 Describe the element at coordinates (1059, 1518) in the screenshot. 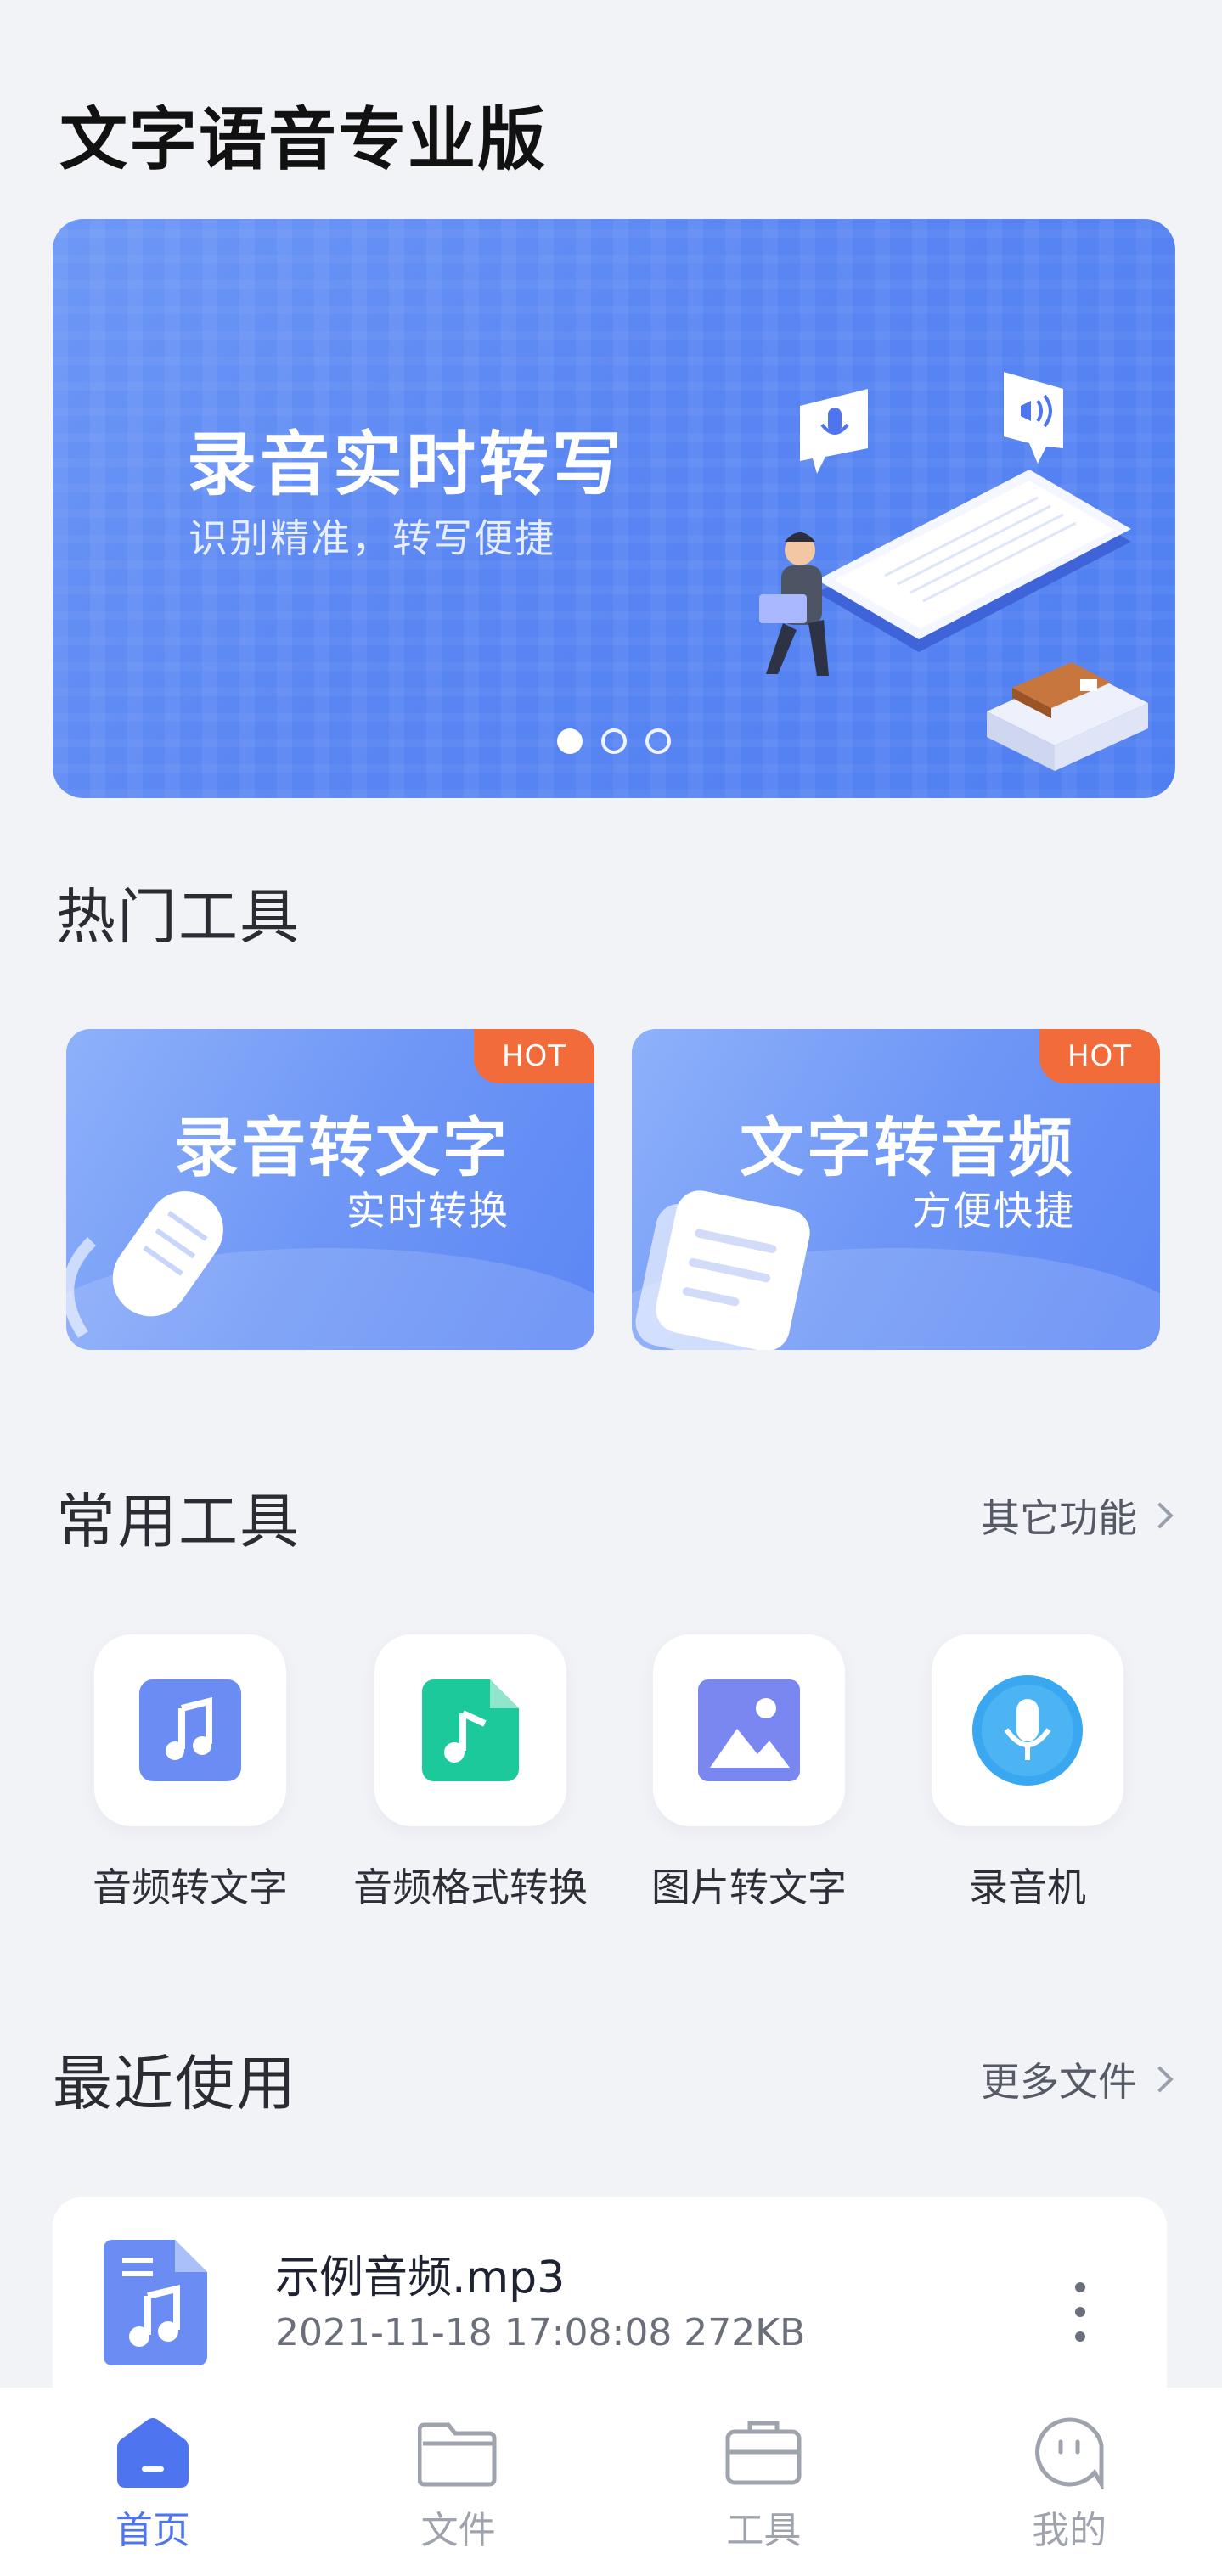

I see `other-features-label: 其它功能` at that location.